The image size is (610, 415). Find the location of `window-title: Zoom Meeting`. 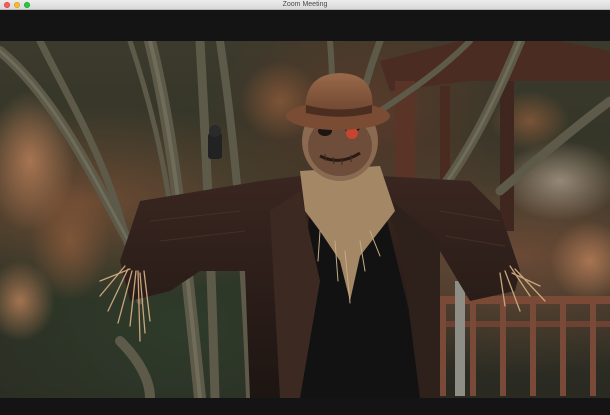

window-title: Zoom Meeting is located at coordinates (305, 4).